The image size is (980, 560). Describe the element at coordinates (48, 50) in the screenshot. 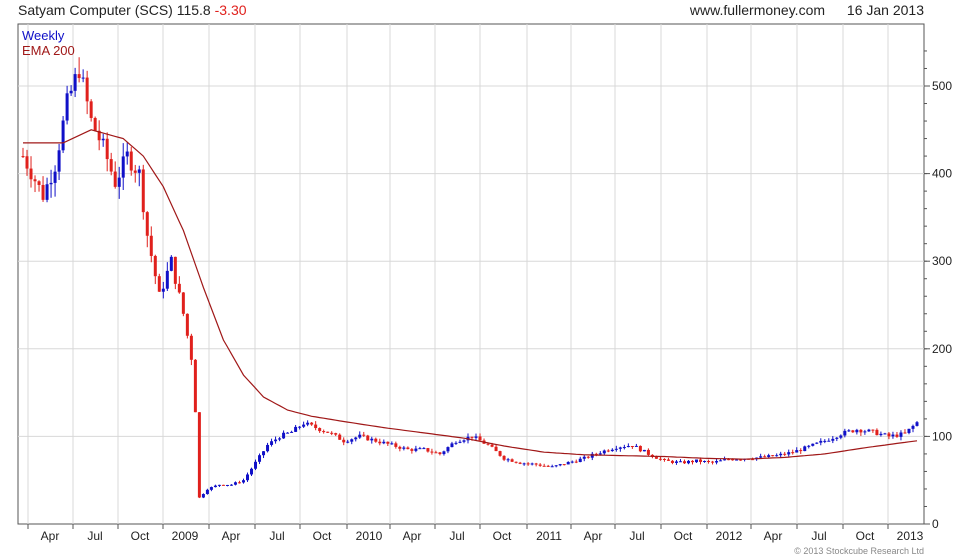

I see `legend-entry: EMA 200` at that location.